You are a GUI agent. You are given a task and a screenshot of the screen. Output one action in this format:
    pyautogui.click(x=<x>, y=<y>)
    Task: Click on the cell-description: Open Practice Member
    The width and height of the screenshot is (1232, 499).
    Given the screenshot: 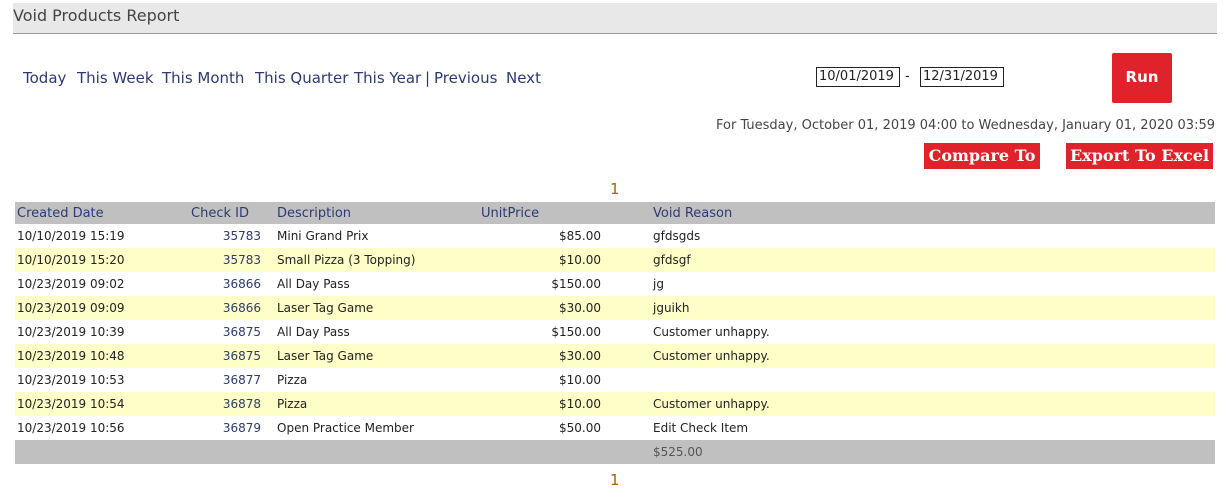 What is the action you would take?
    pyautogui.click(x=345, y=428)
    